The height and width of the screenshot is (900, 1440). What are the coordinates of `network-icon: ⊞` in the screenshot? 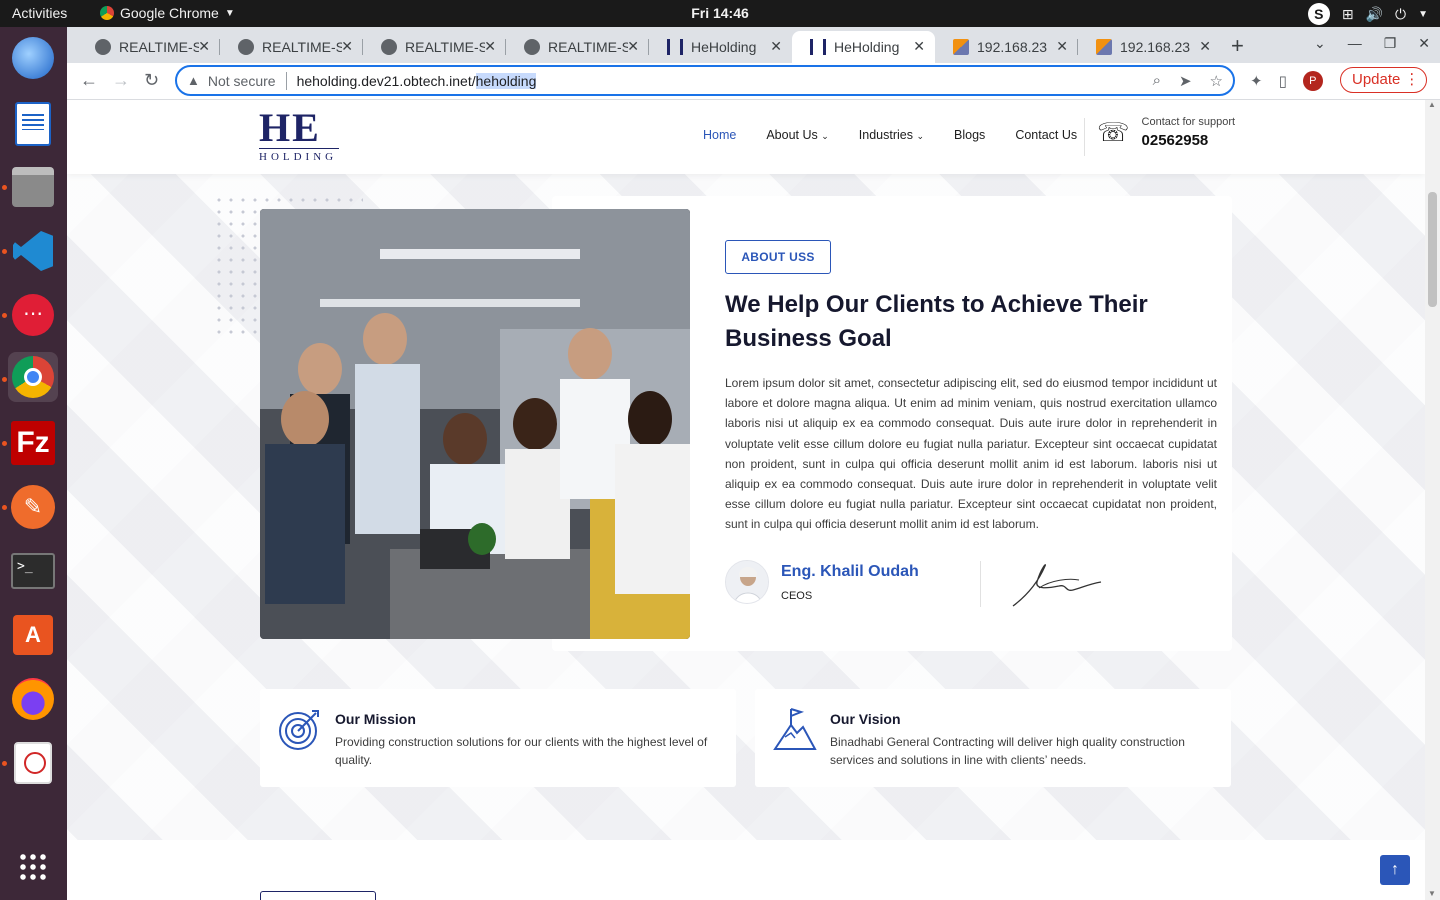 It's located at (1348, 14).